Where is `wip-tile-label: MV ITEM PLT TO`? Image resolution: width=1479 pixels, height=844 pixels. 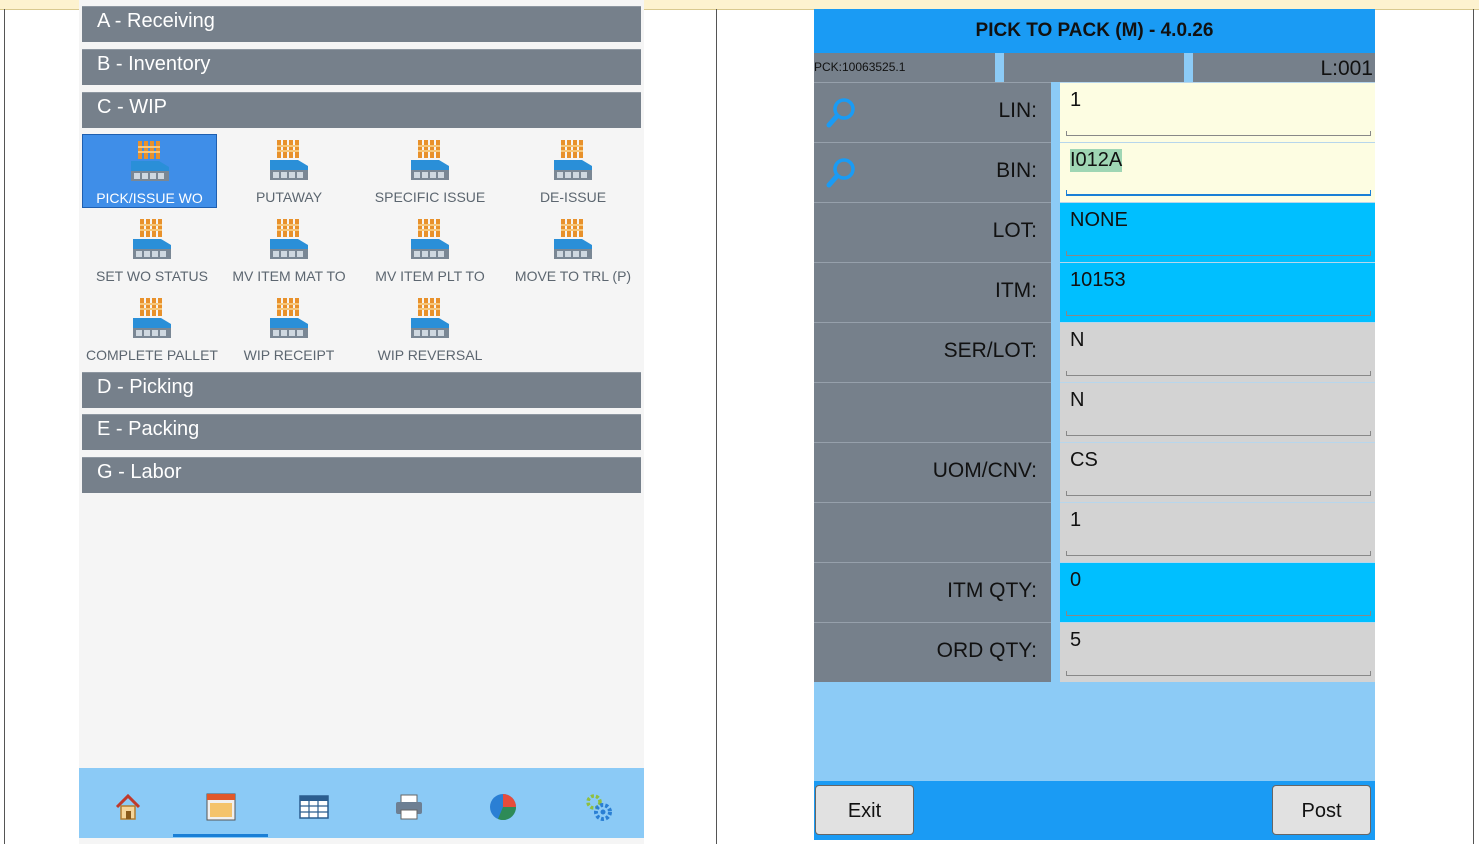 wip-tile-label: MV ITEM PLT TO is located at coordinates (430, 276).